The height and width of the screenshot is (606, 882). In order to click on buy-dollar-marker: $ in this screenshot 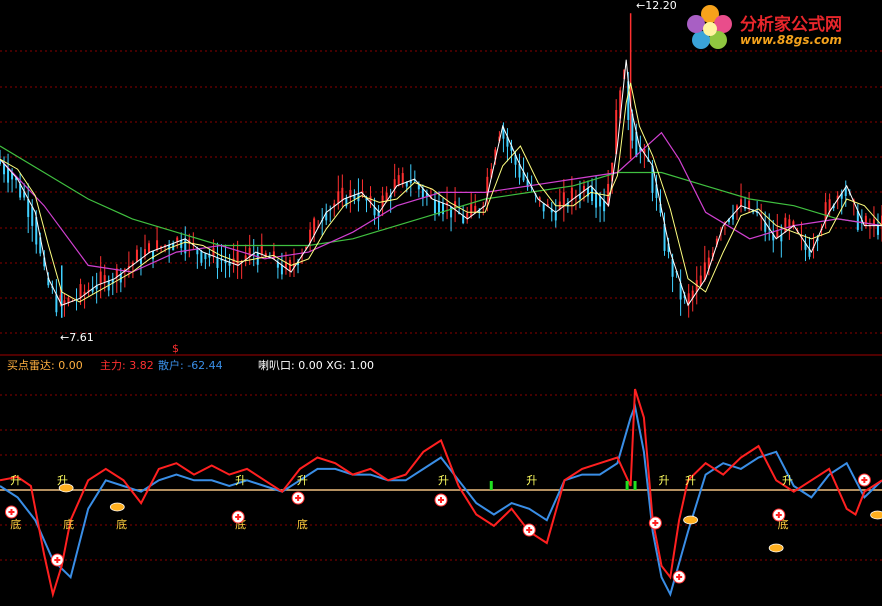, I will do `click(175, 348)`.